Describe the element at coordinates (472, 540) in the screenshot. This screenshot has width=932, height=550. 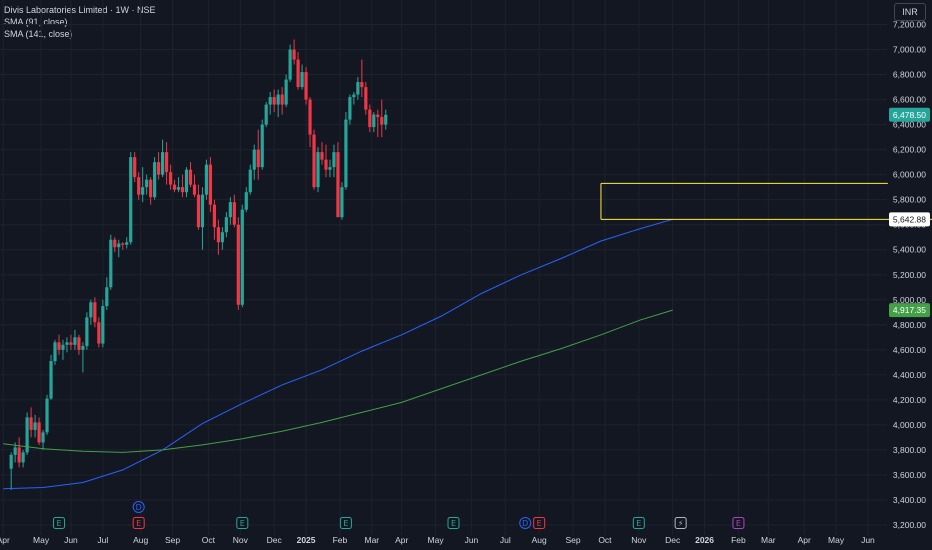
I see `x-tick-label: Jun` at that location.